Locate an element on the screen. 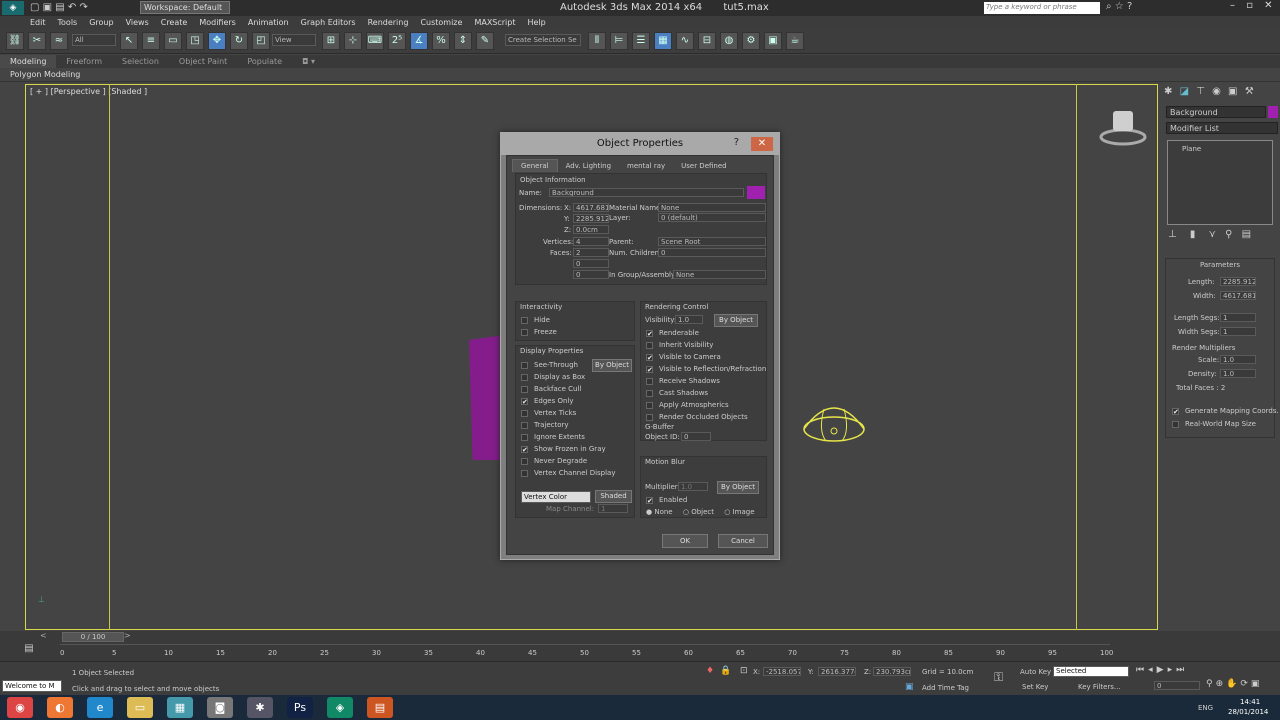  vertex-ticks-checkbox is located at coordinates (524, 413).